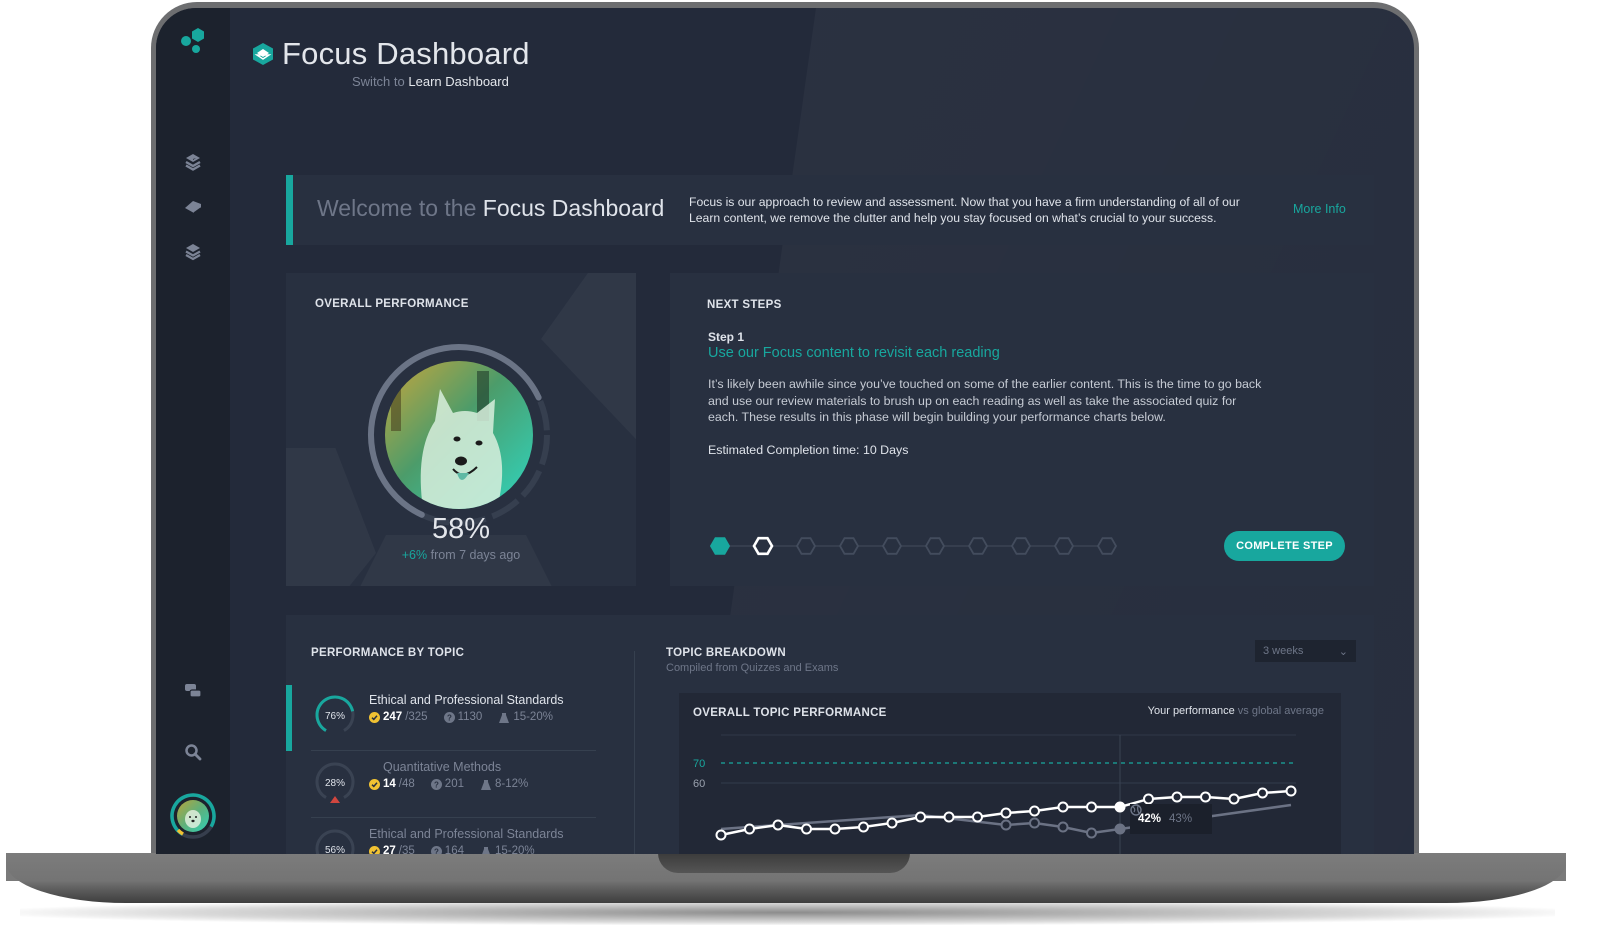 The height and width of the screenshot is (949, 1605). I want to click on range-select: 3 weeks ⌄, so click(1305, 651).